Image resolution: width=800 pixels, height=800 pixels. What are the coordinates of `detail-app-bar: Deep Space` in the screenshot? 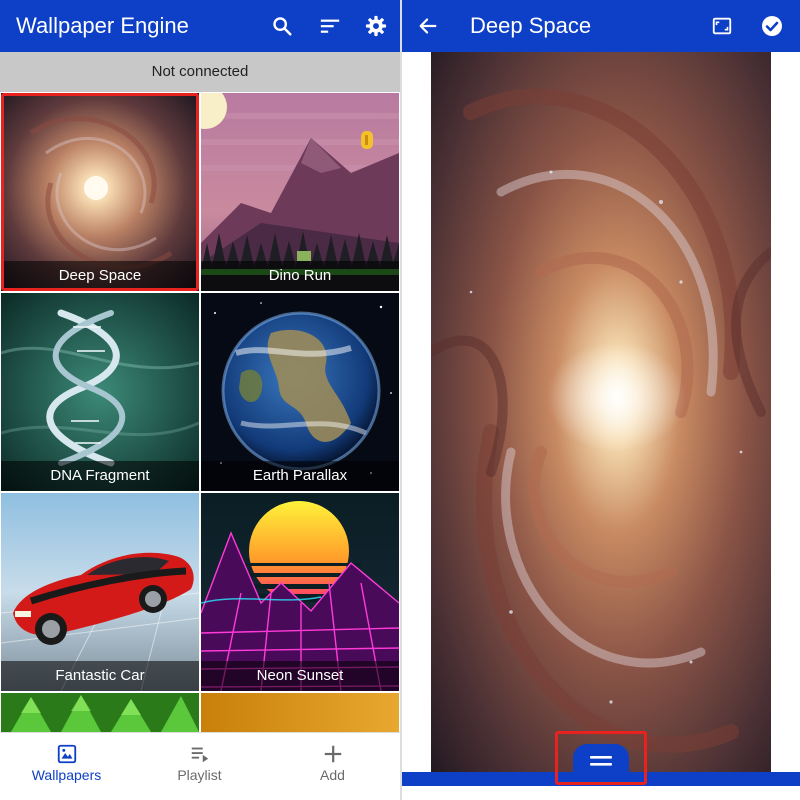 It's located at (601, 26).